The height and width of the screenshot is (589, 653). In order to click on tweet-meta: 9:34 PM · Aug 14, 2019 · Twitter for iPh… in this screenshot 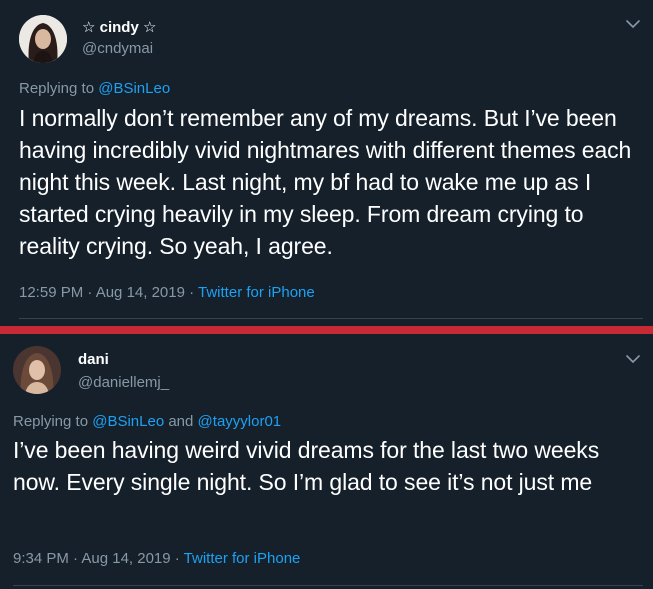, I will do `click(156, 558)`.